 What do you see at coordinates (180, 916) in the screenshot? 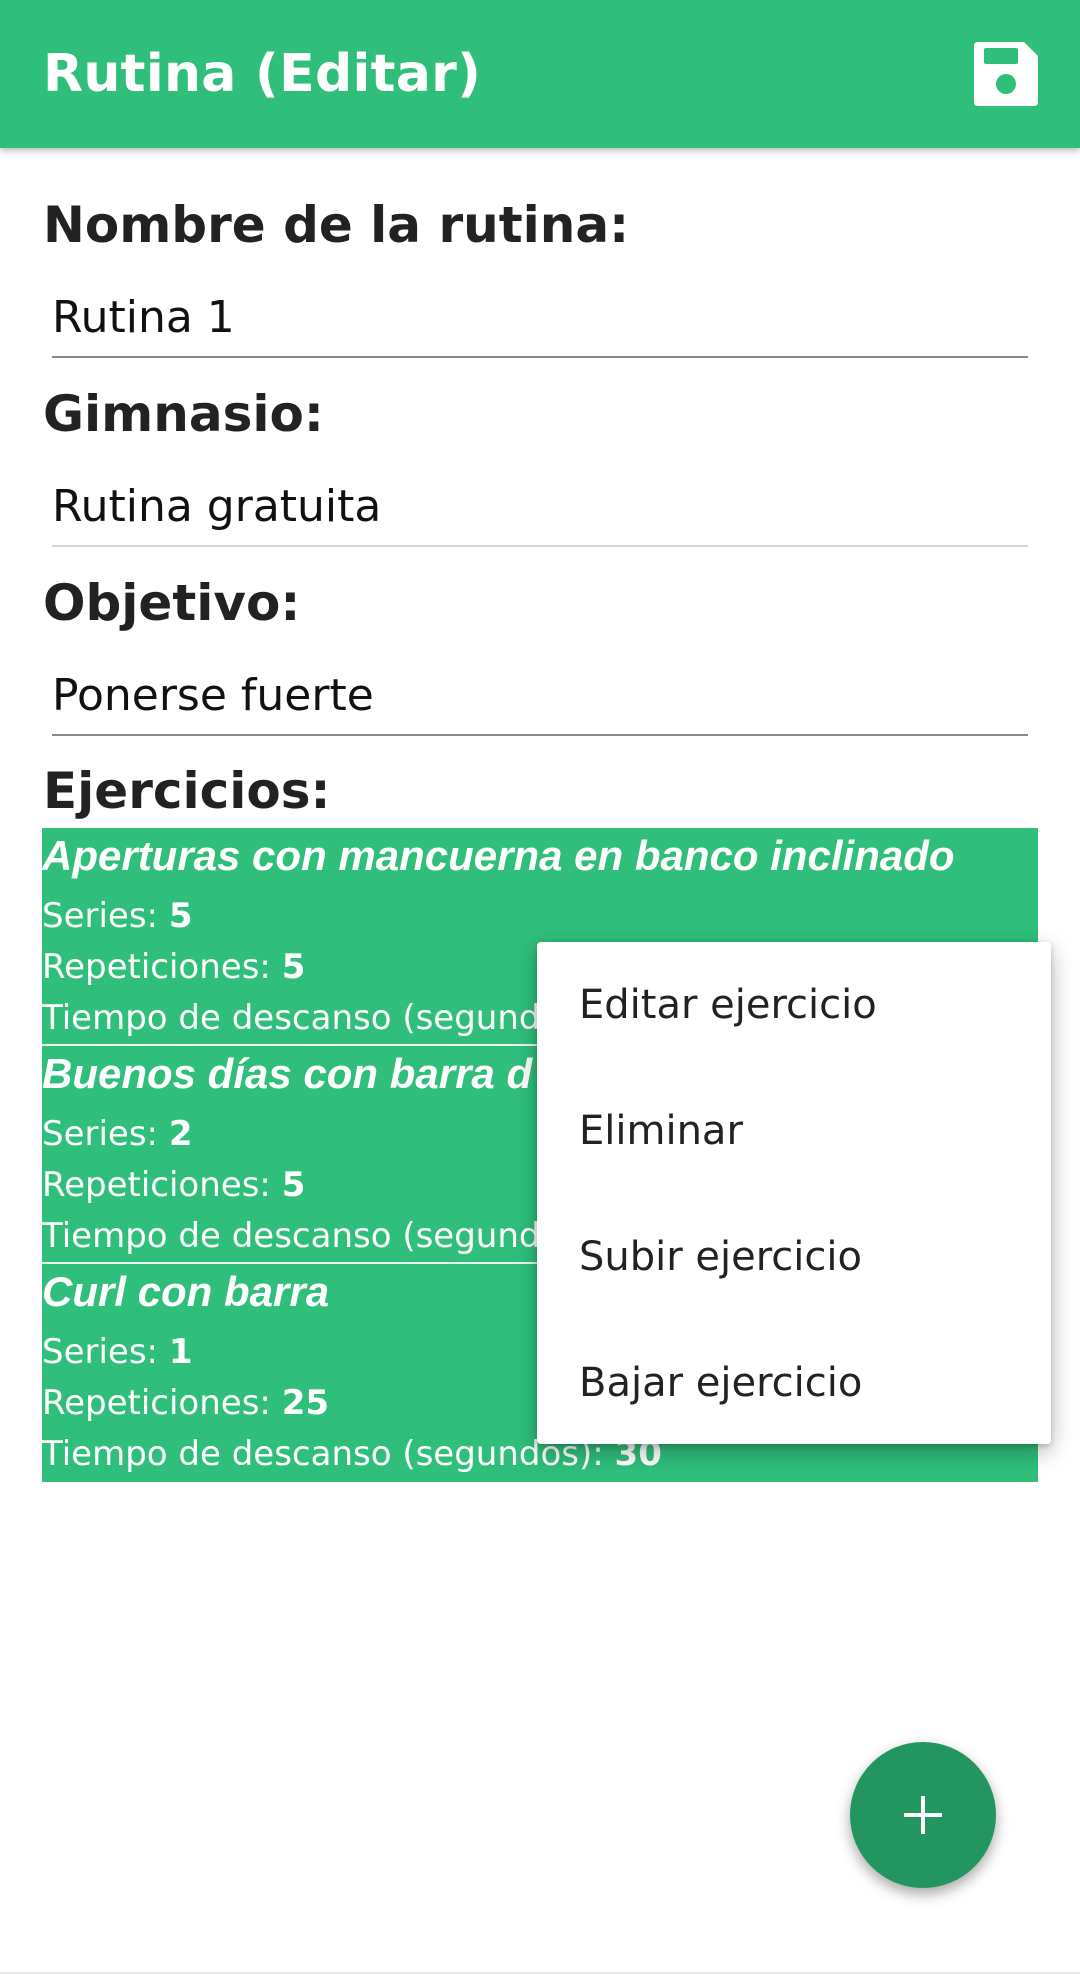
I see `series-value: 5` at bounding box center [180, 916].